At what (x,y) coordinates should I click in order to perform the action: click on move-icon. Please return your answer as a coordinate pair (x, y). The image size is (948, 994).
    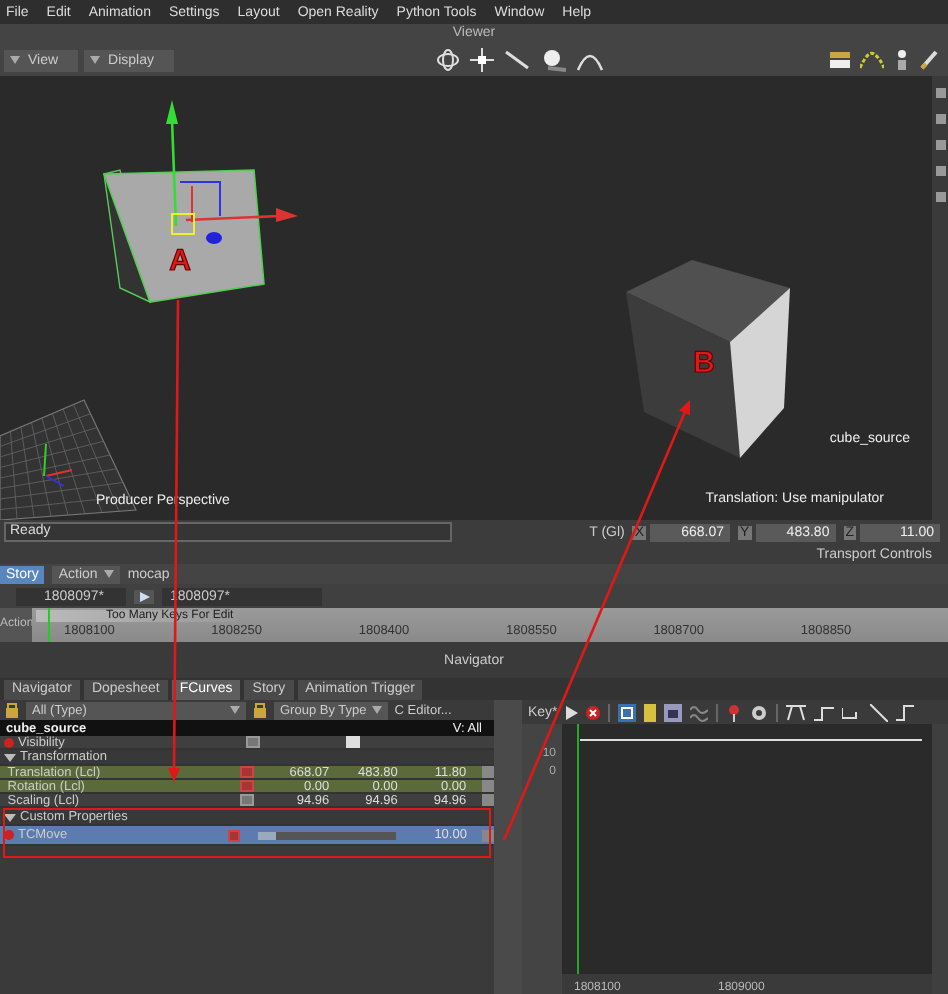
    Looking at the image, I should click on (482, 60).